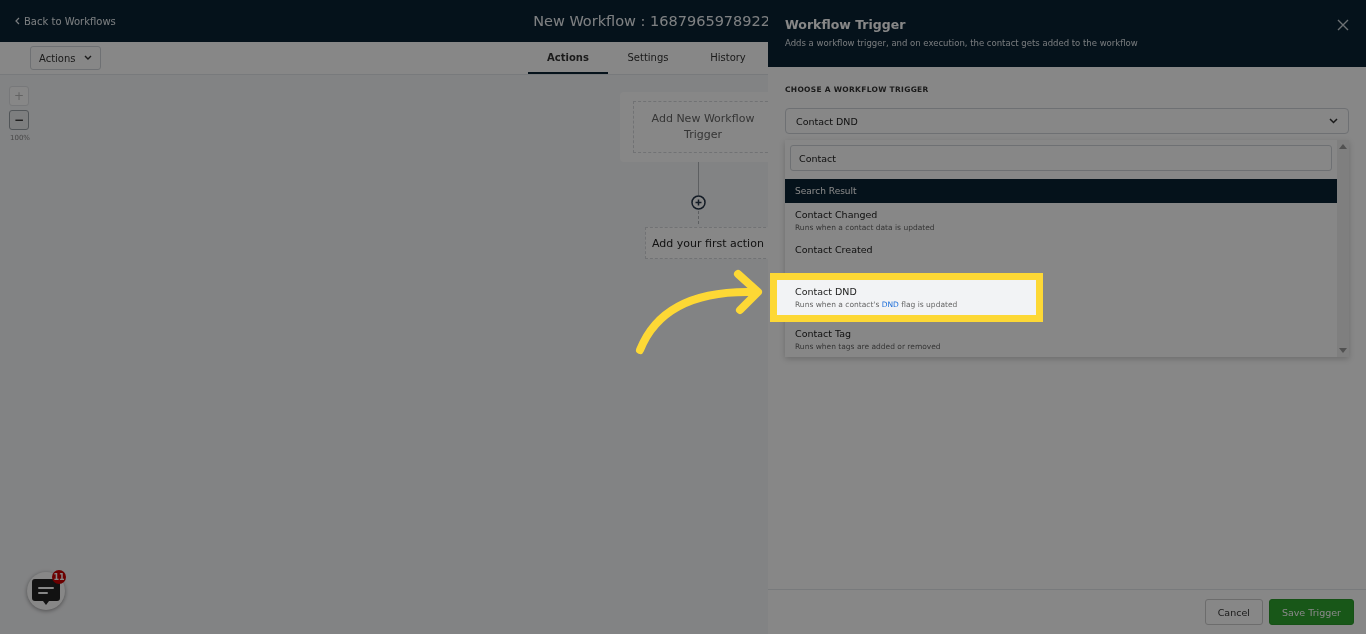 The image size is (1366, 634). Describe the element at coordinates (1343, 350) in the screenshot. I see `scroll-down-icon` at that location.